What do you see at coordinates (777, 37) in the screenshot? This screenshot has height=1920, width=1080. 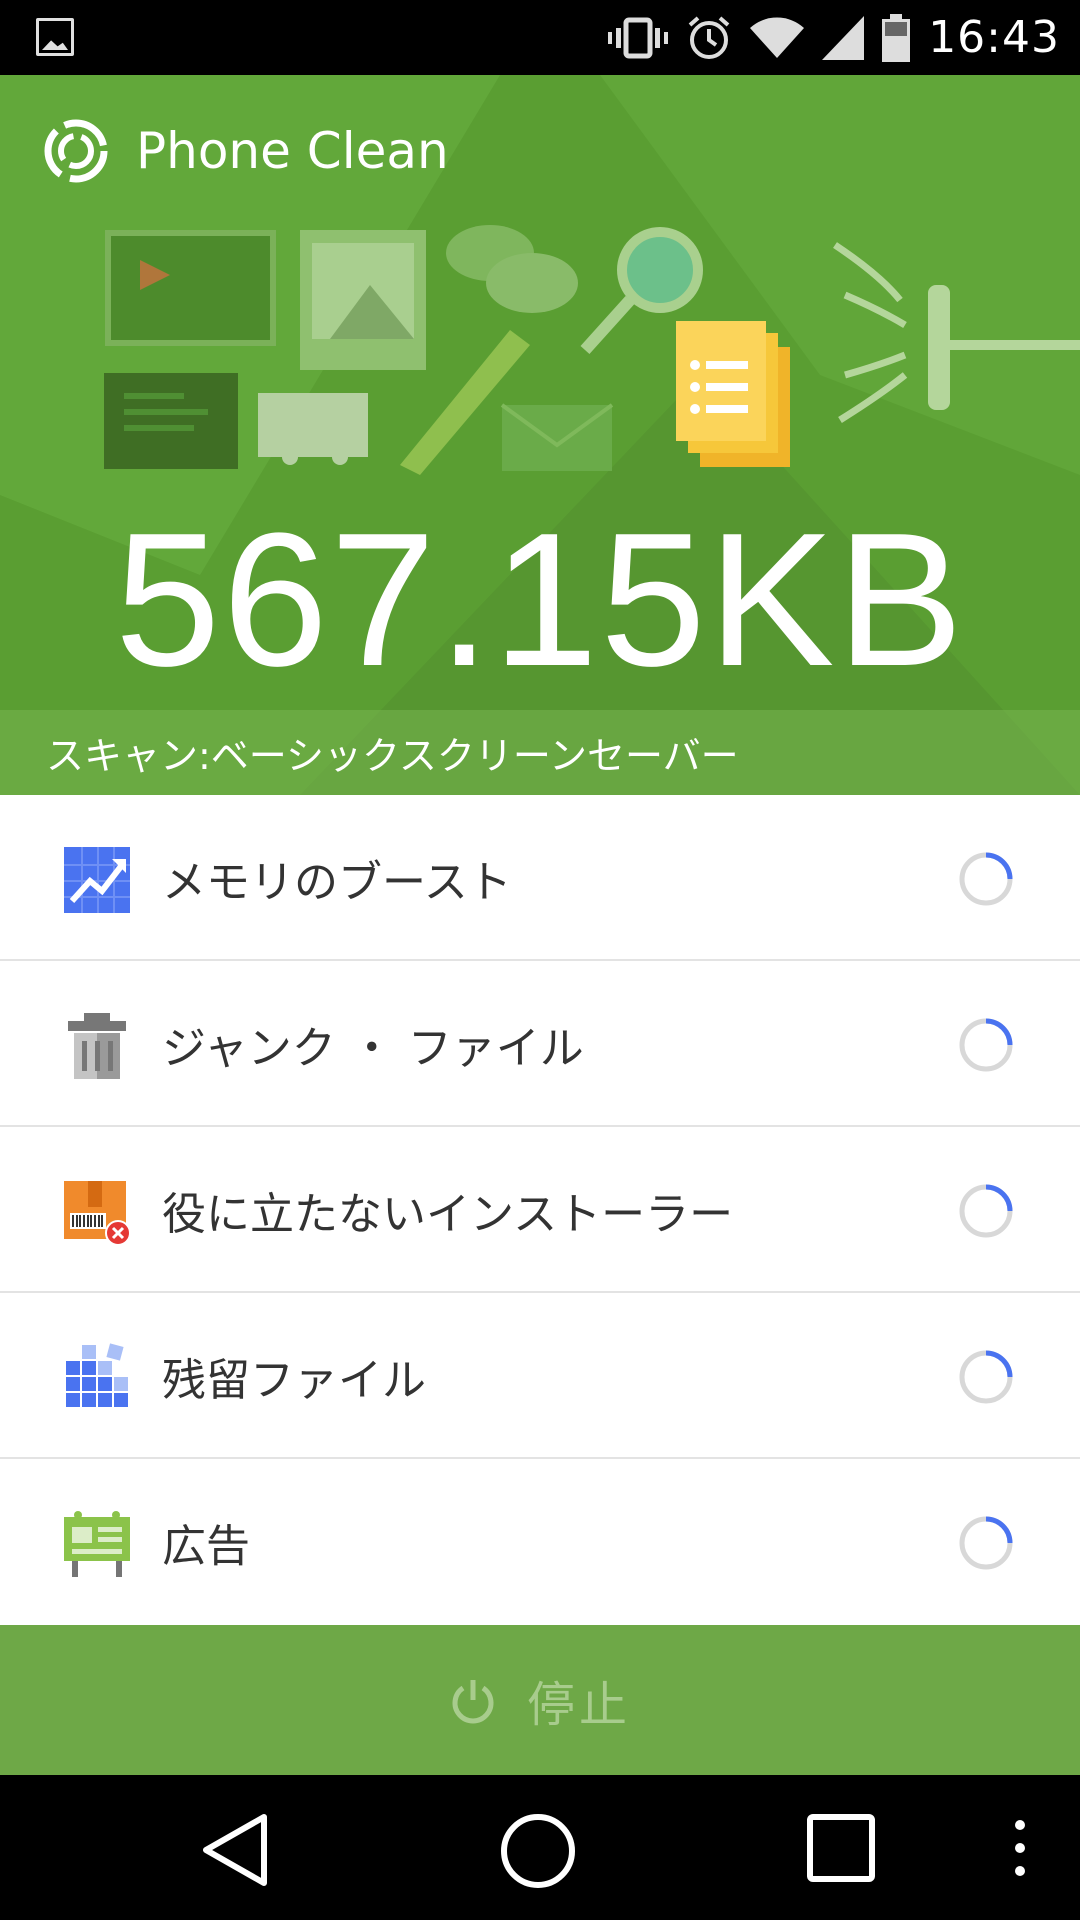 I see `wifi-icon` at bounding box center [777, 37].